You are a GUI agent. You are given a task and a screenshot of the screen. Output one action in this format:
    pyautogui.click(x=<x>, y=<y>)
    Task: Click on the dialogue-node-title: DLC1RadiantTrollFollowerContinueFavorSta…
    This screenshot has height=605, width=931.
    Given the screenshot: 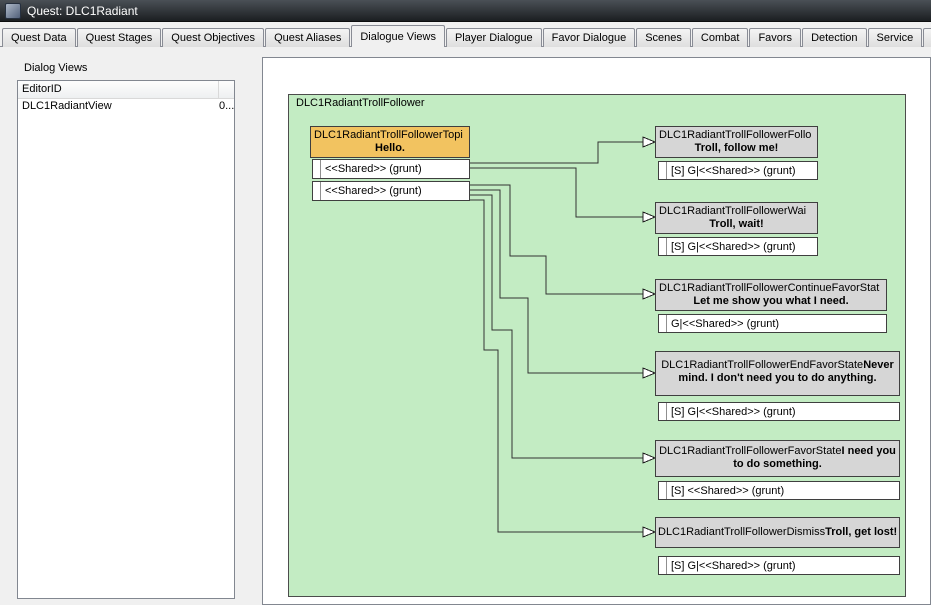 What is the action you would take?
    pyautogui.click(x=769, y=288)
    